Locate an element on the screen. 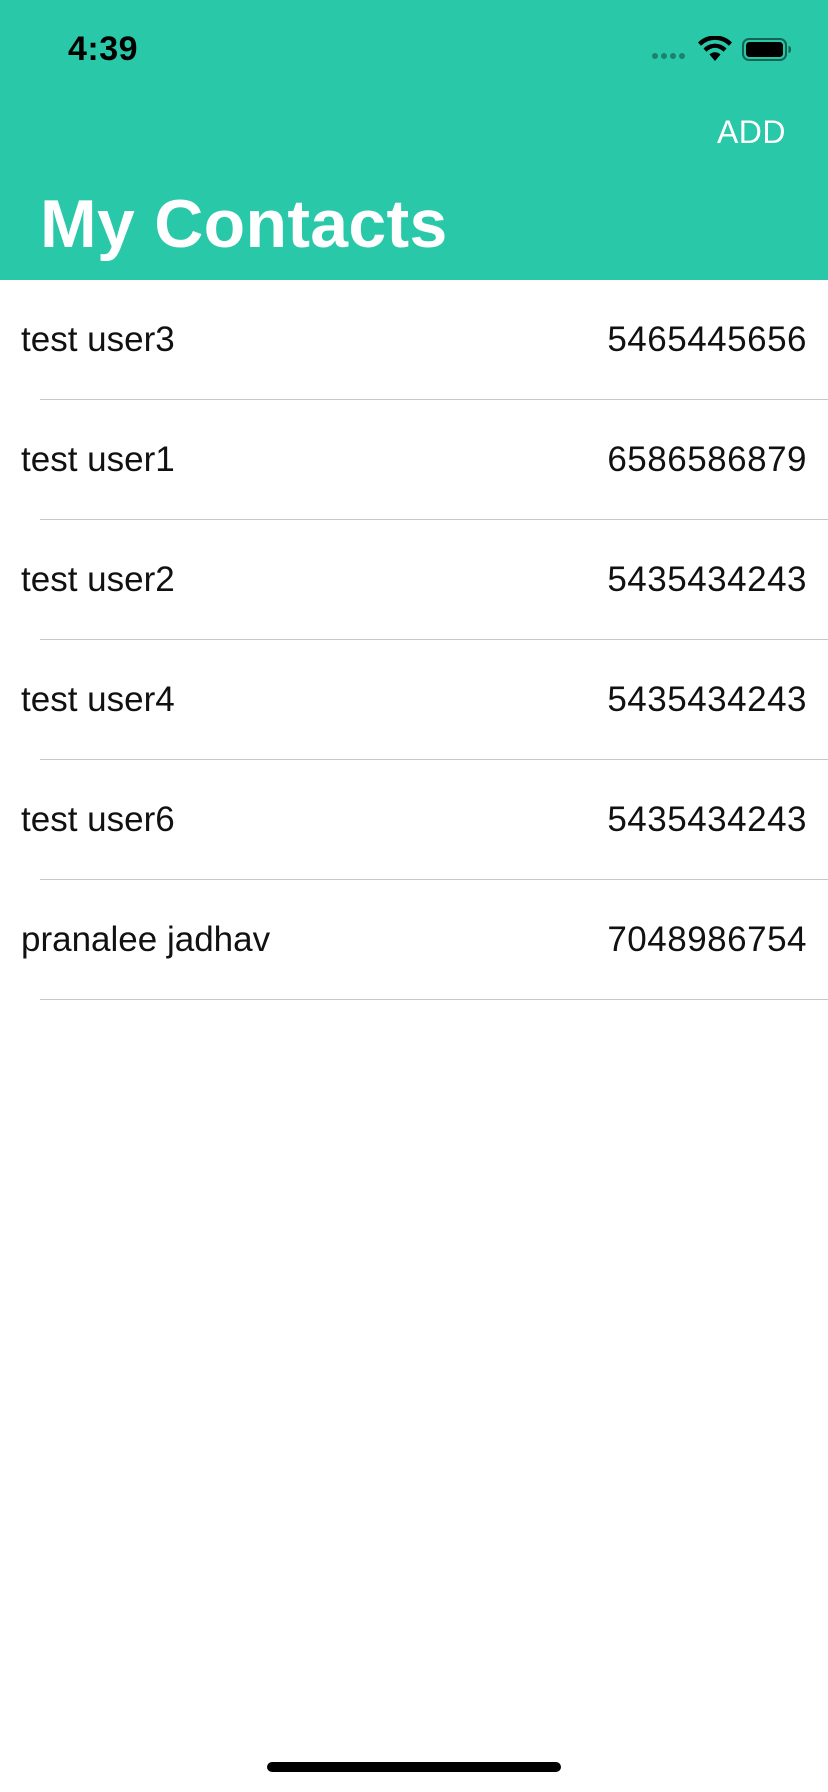 This screenshot has height=1792, width=828. contact-row: test user2 5435434243 is located at coordinates (414, 580).